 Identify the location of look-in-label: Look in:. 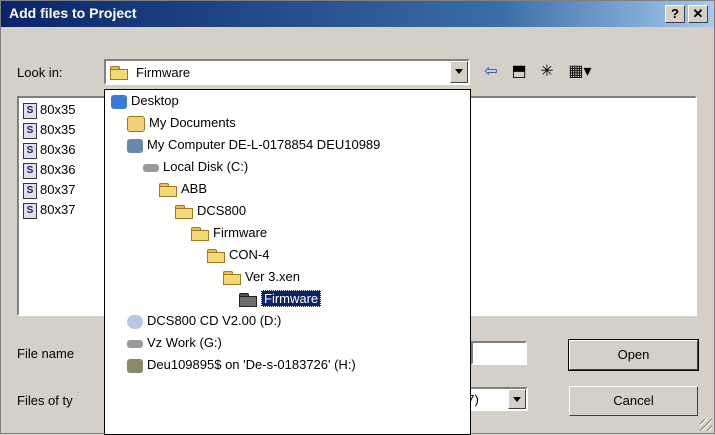
(40, 72).